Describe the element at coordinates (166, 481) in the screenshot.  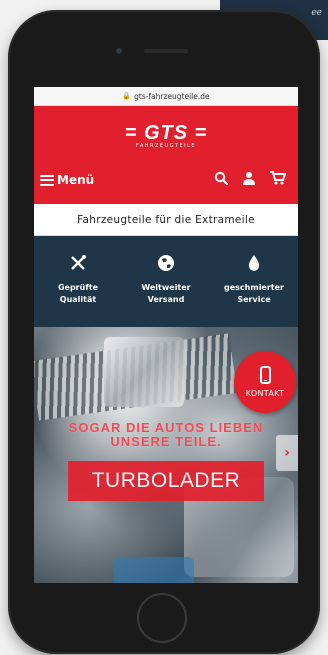
I see `turbolader-button: TURBOLADER` at that location.